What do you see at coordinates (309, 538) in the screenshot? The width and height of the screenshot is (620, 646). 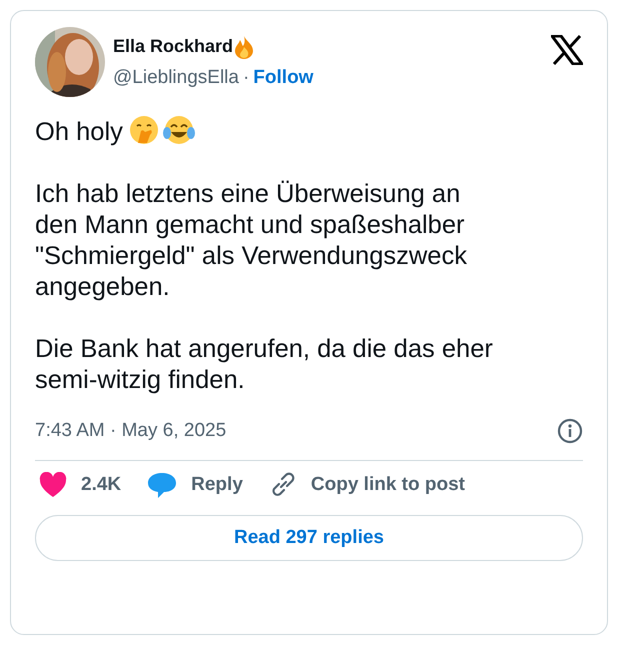 I see `read-replies-button: Read 297 replies` at bounding box center [309, 538].